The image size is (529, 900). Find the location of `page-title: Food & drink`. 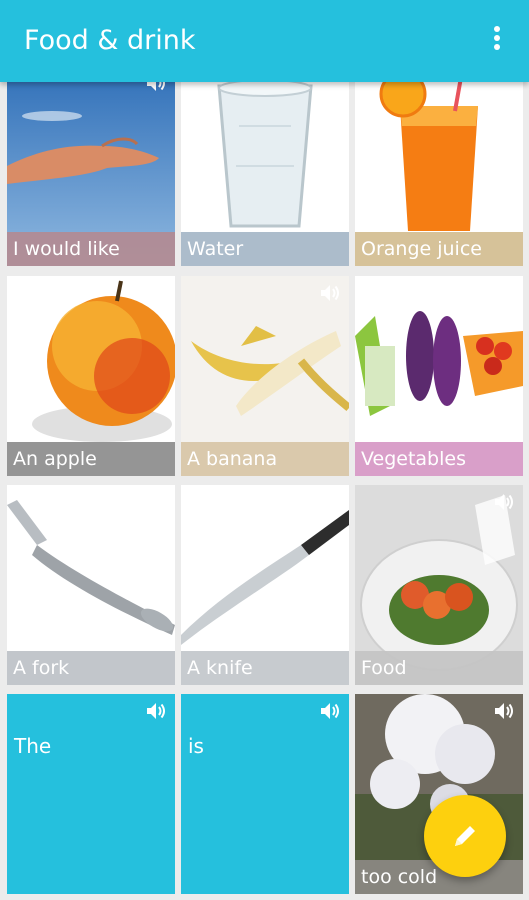

page-title: Food & drink is located at coordinates (110, 40).